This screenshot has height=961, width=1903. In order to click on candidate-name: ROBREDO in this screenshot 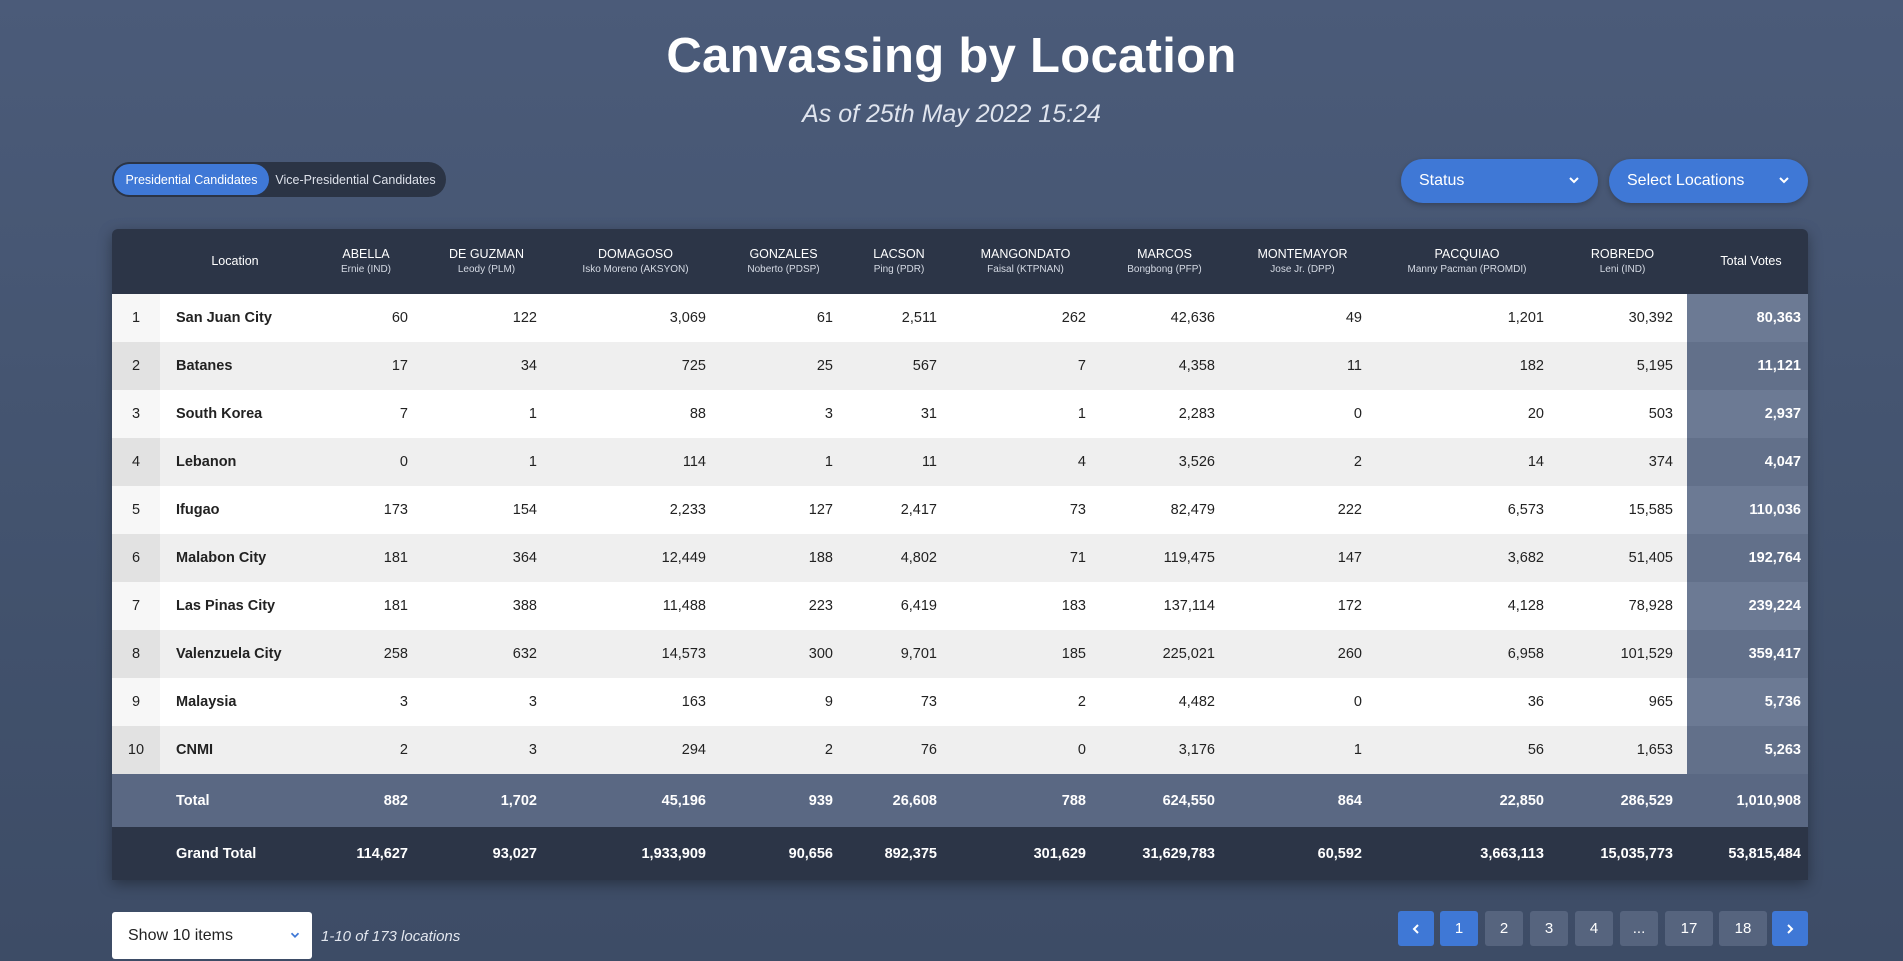, I will do `click(1622, 254)`.